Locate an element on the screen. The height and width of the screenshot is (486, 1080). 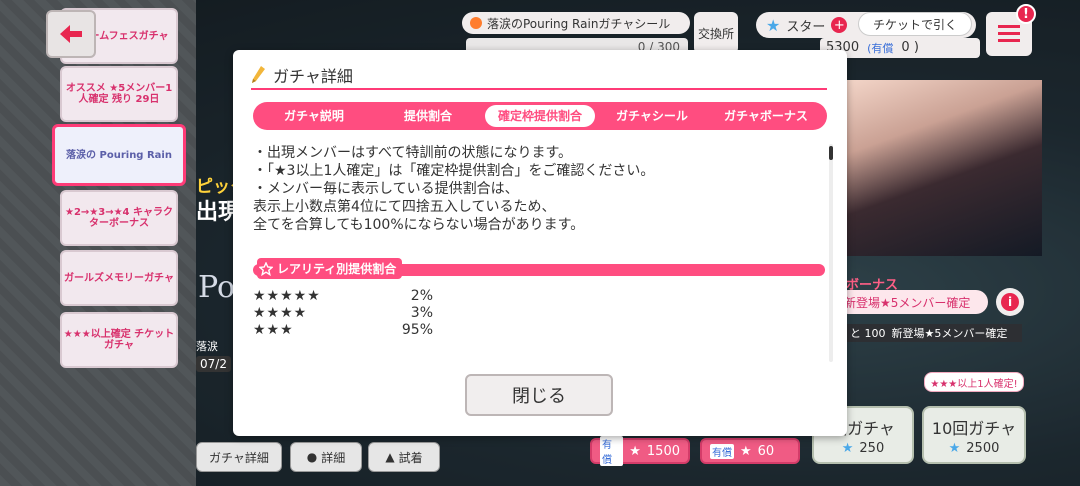
banner-recommended: オススメ ★5メンバー1人確定 残り 29日 is located at coordinates (119, 94).